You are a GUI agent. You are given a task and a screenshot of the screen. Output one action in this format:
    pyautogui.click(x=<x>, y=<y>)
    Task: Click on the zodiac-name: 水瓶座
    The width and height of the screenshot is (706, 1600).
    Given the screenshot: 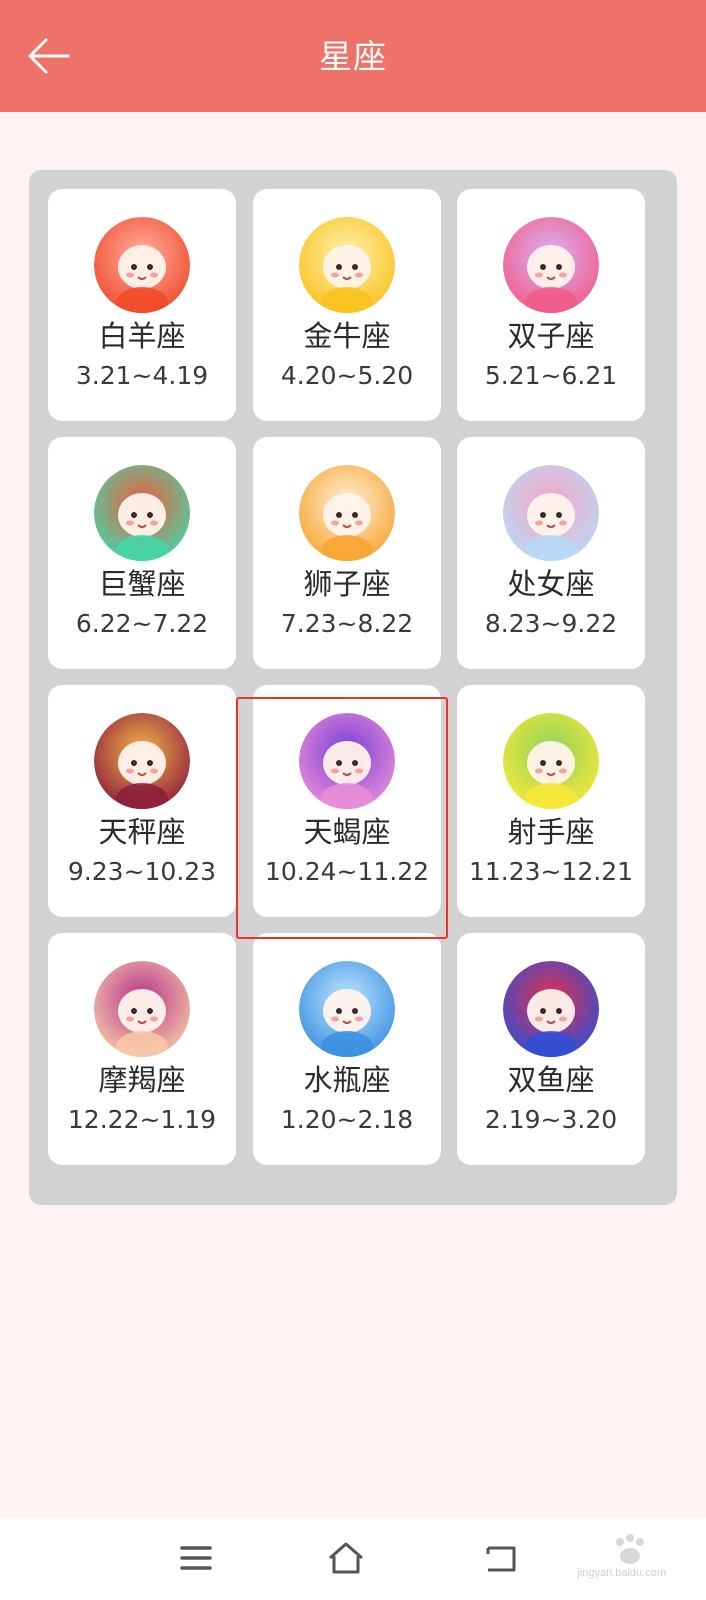 What is the action you would take?
    pyautogui.click(x=347, y=1080)
    